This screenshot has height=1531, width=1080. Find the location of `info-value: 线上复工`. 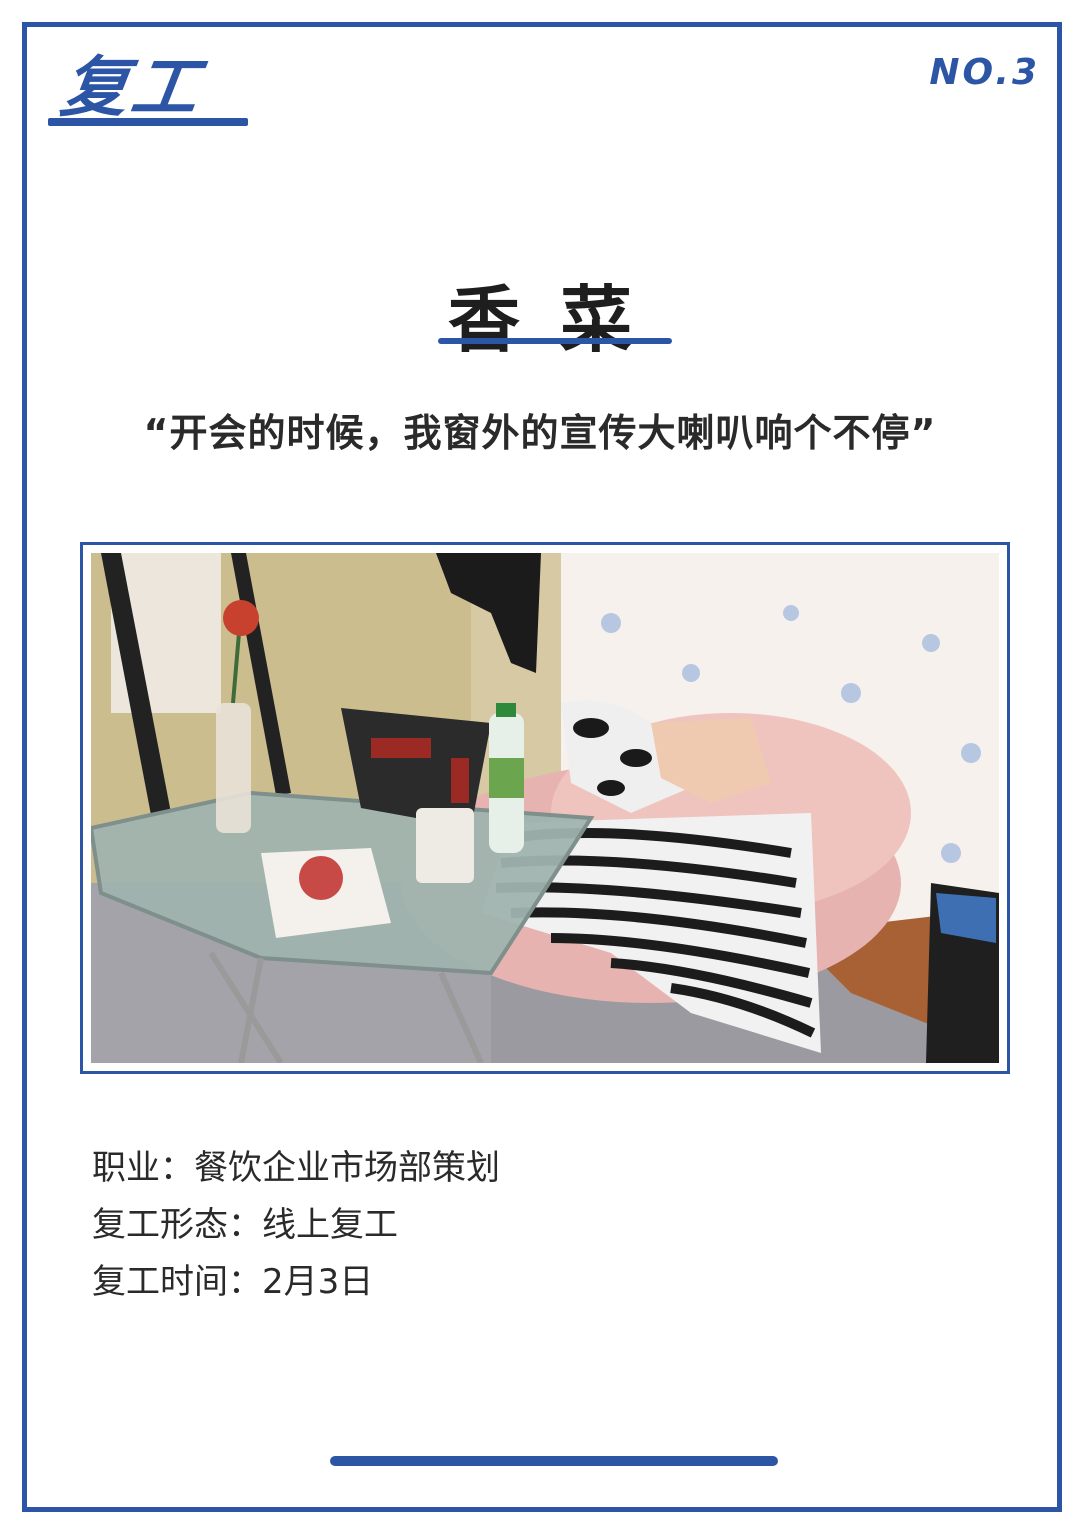

info-value: 线上复工 is located at coordinates (330, 1225).